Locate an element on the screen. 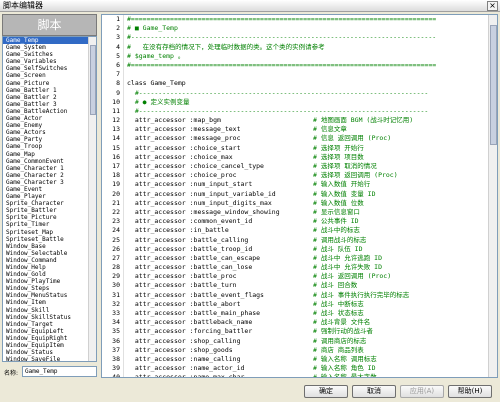  accessor-code: attr_accessor :choice_start is located at coordinates (184, 147).